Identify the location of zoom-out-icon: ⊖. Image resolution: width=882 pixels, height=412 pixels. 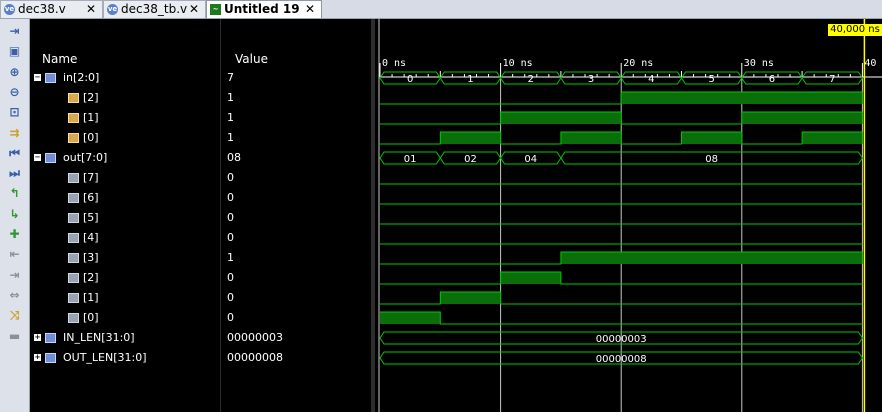
(14, 92).